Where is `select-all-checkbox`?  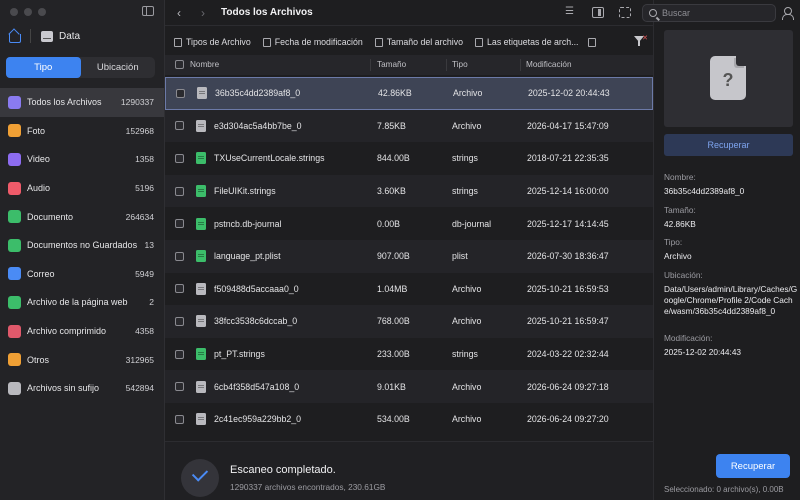
select-all-checkbox is located at coordinates (179, 64).